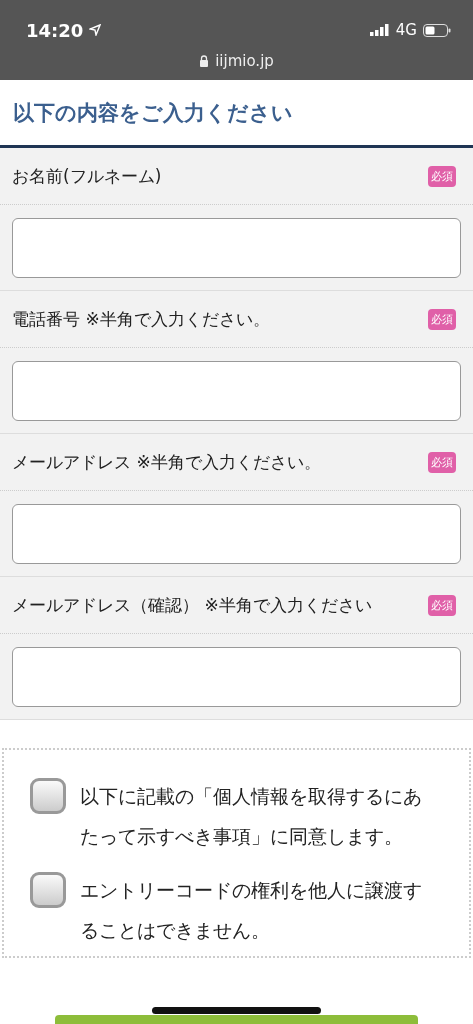  What do you see at coordinates (244, 61) in the screenshot?
I see `url-text: iijmio.jp` at bounding box center [244, 61].